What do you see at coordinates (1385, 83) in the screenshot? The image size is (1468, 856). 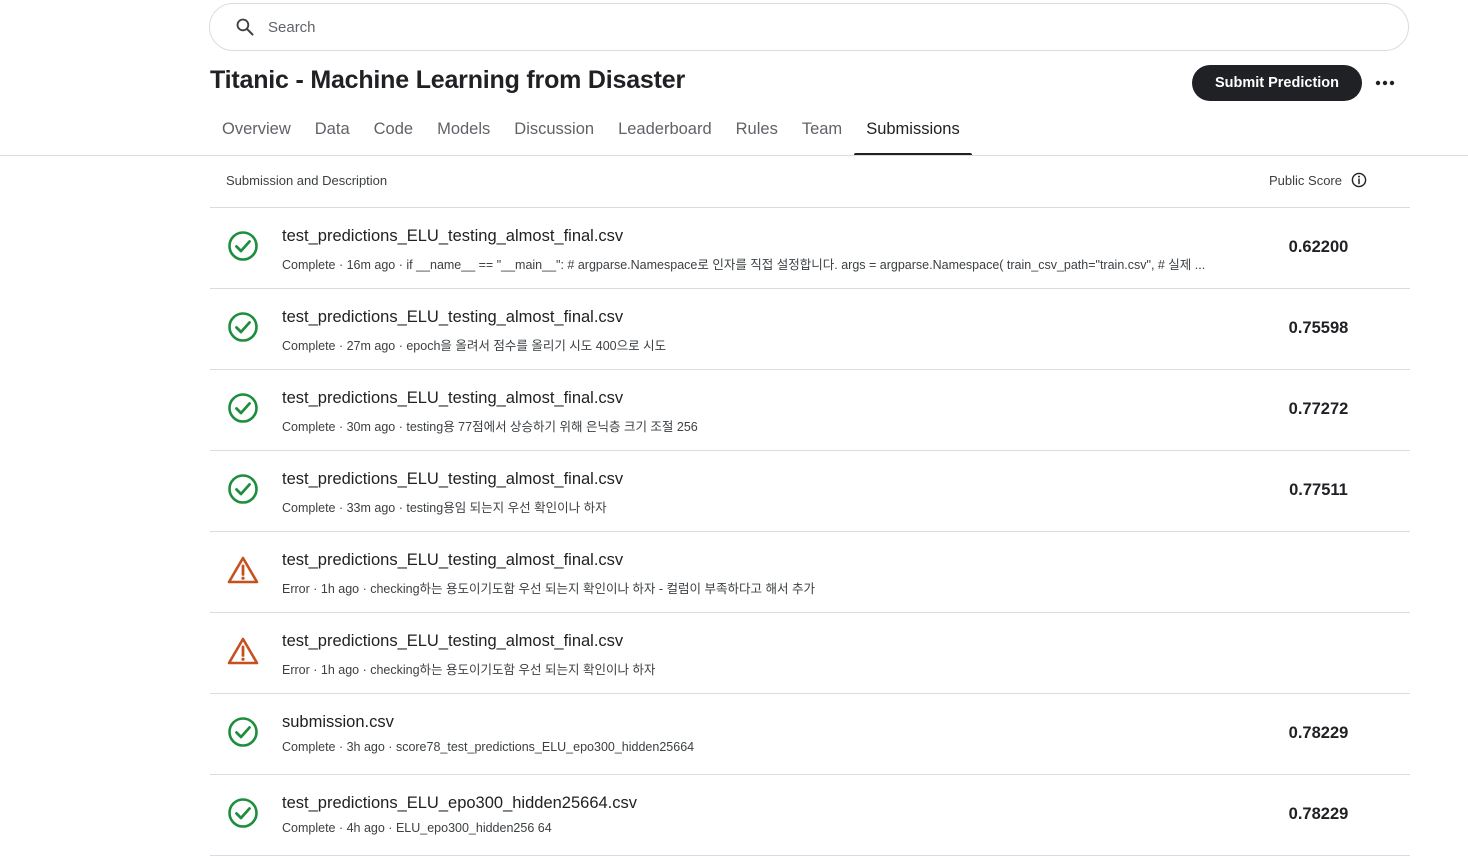 I see `more-options-icon` at bounding box center [1385, 83].